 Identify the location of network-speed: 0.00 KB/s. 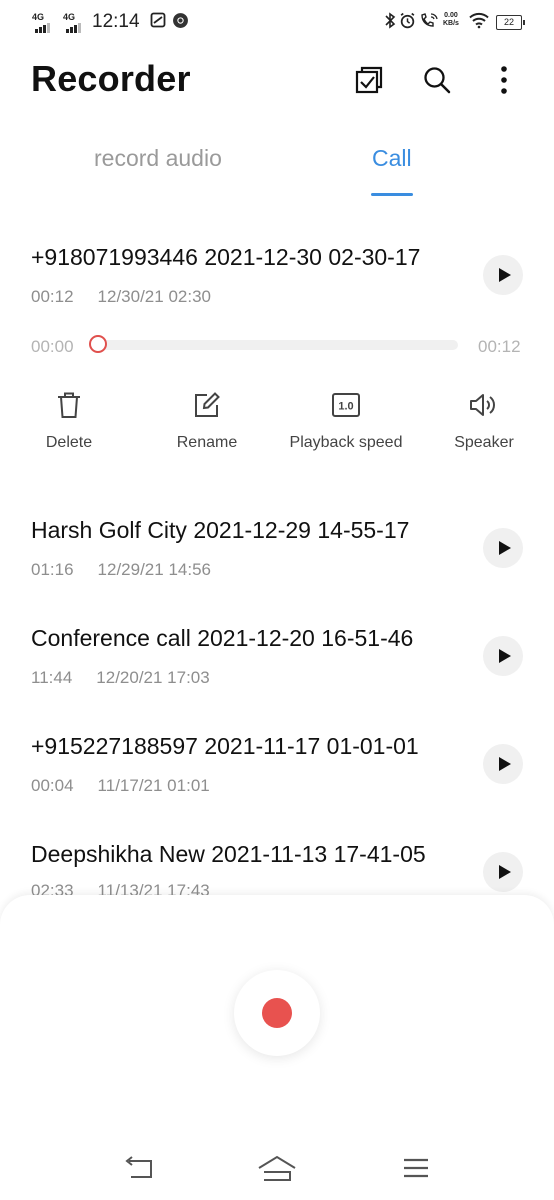
(451, 20).